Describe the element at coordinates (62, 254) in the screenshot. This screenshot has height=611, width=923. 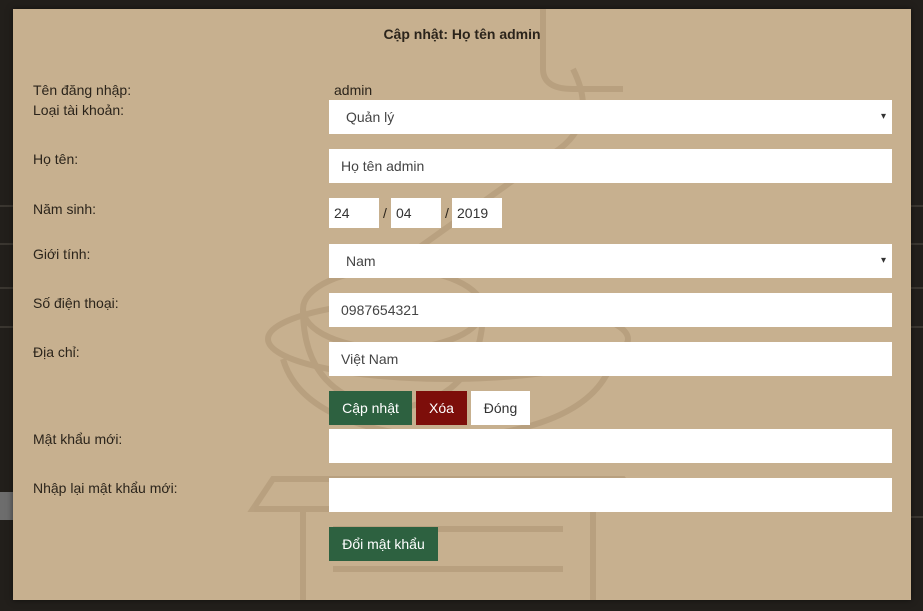
I see `gender-label: Giới tính:` at that location.